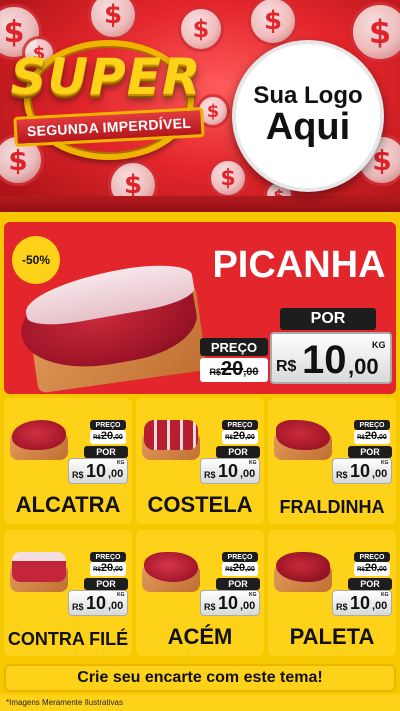  I want to click on new-price: R$ 10 ,00 KG, so click(331, 358).